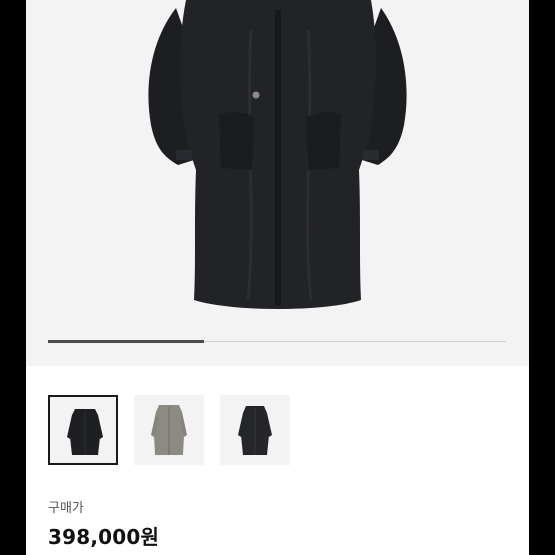 Image resolution: width=555 pixels, height=555 pixels. I want to click on thumbnail-black-coat, so click(83, 430).